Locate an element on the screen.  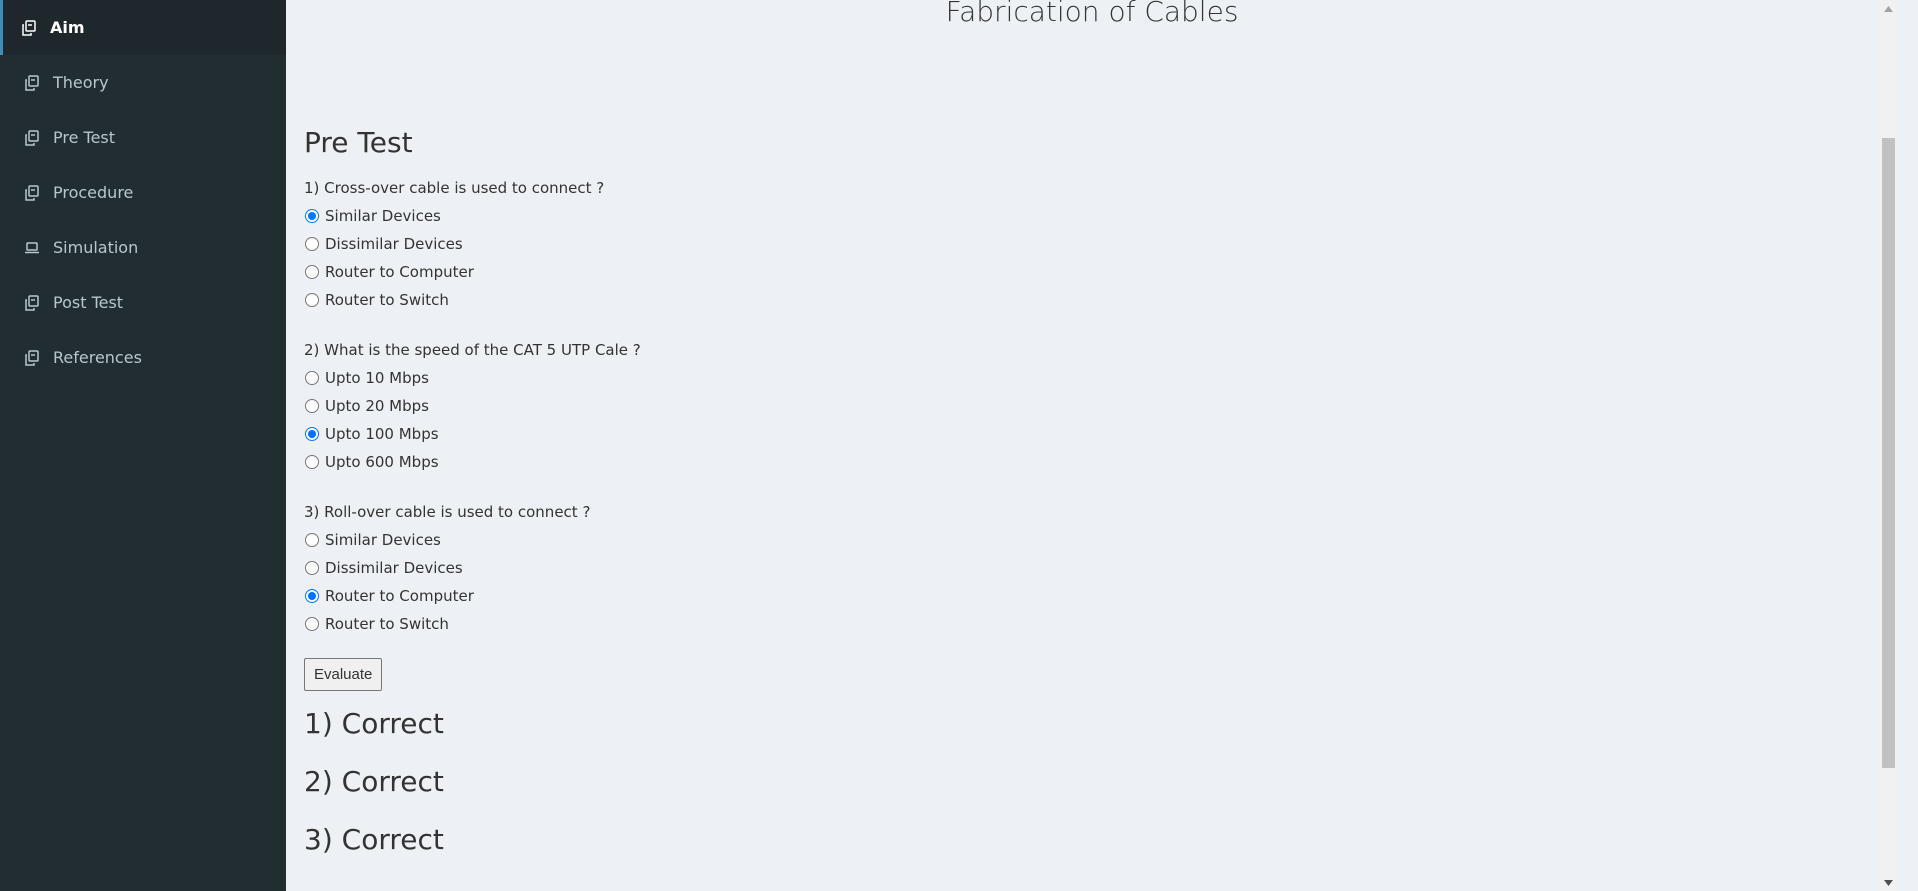
sidebar-item-label: Post Test is located at coordinates (88, 302).